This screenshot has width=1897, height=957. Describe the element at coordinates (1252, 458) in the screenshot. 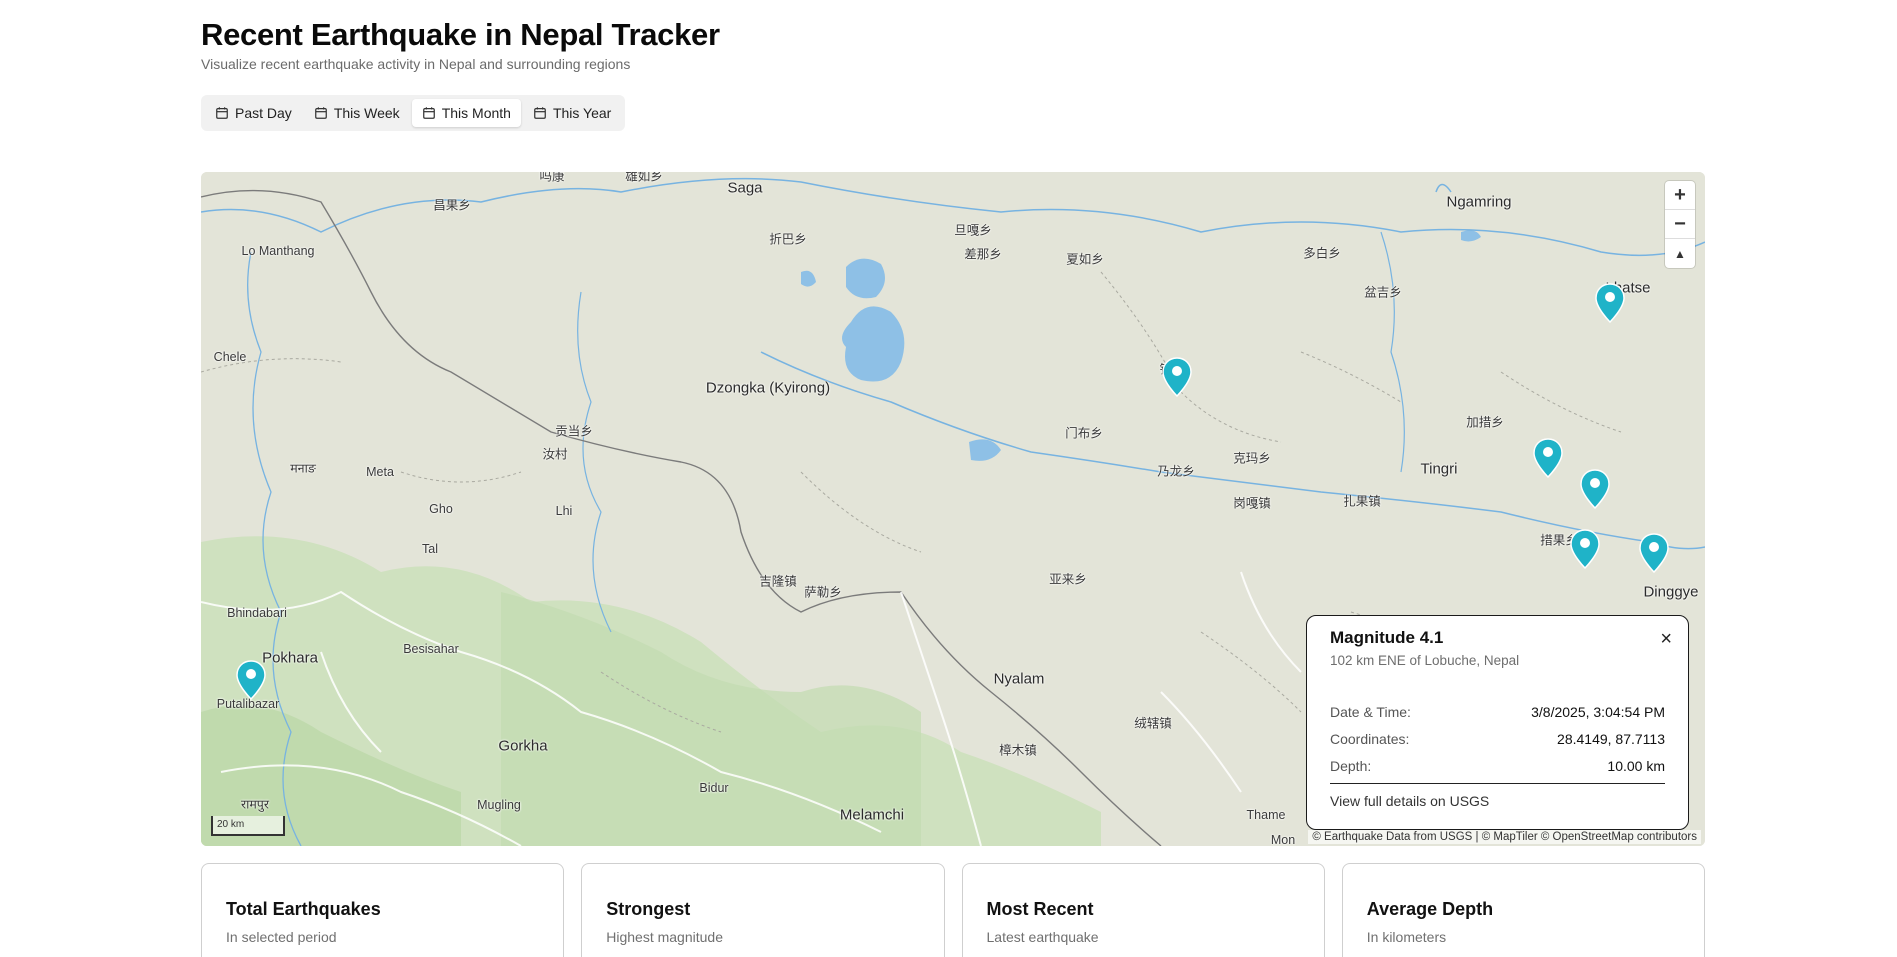

I see `map-place-label: 克玛乡` at that location.